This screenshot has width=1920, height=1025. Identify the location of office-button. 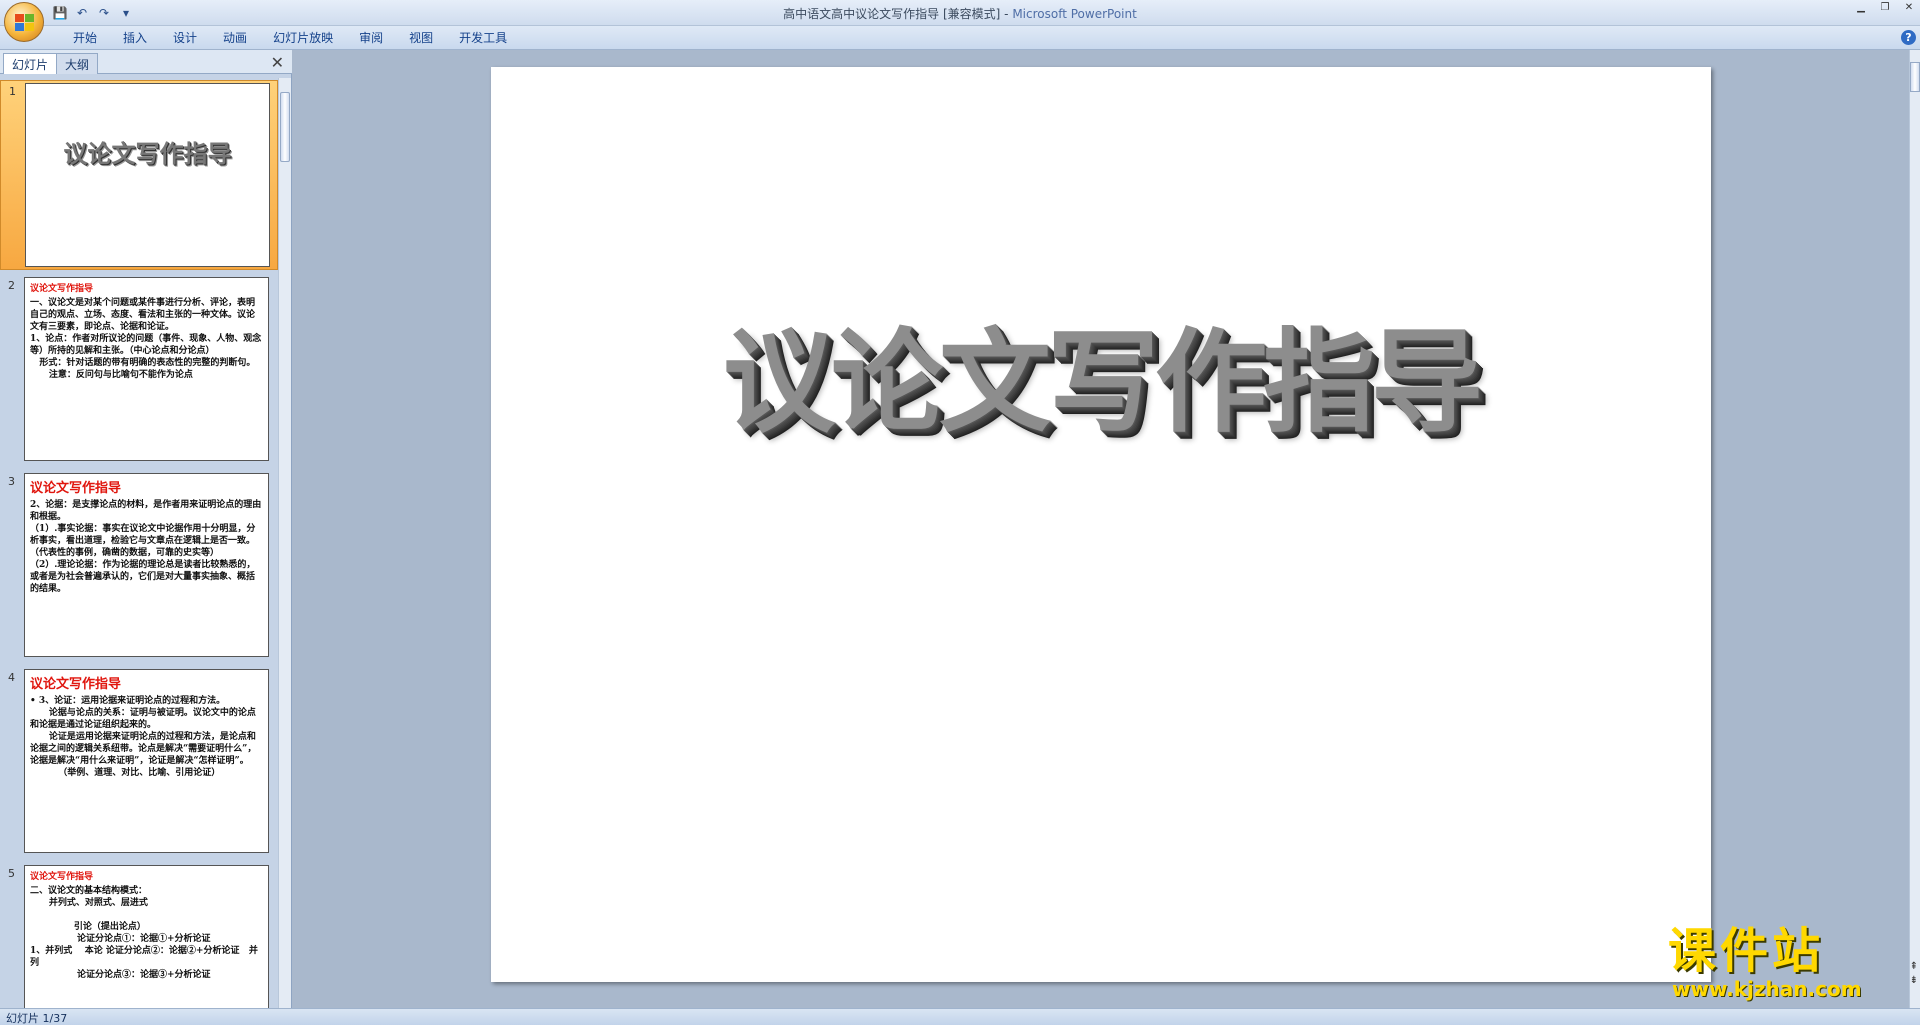
(24, 22).